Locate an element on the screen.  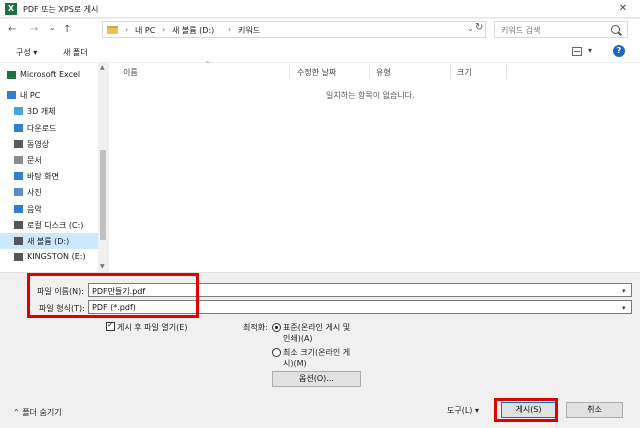
sidebar-item-label: 새 볼륨 (D:) is located at coordinates (48, 241).